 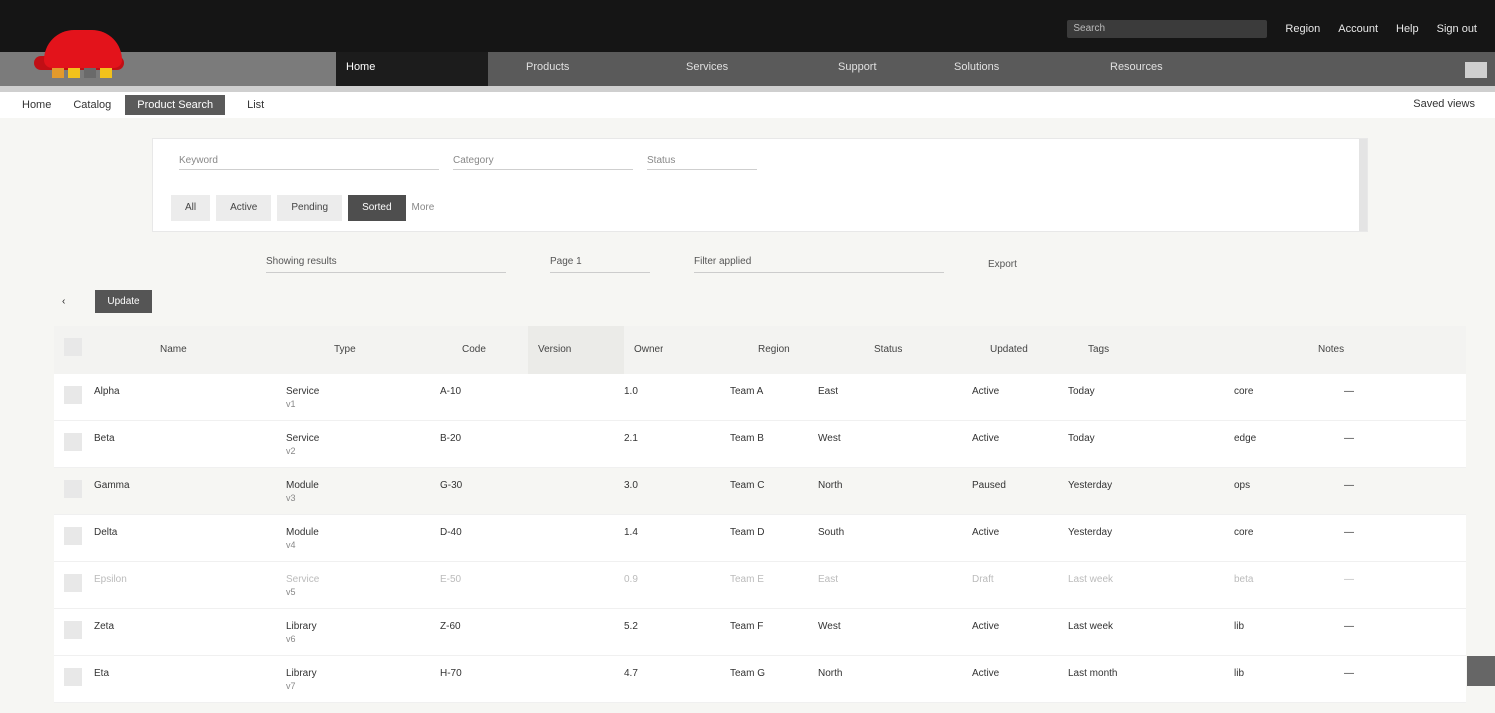 I want to click on pager-prev-icon: ‹, so click(x=63, y=301).